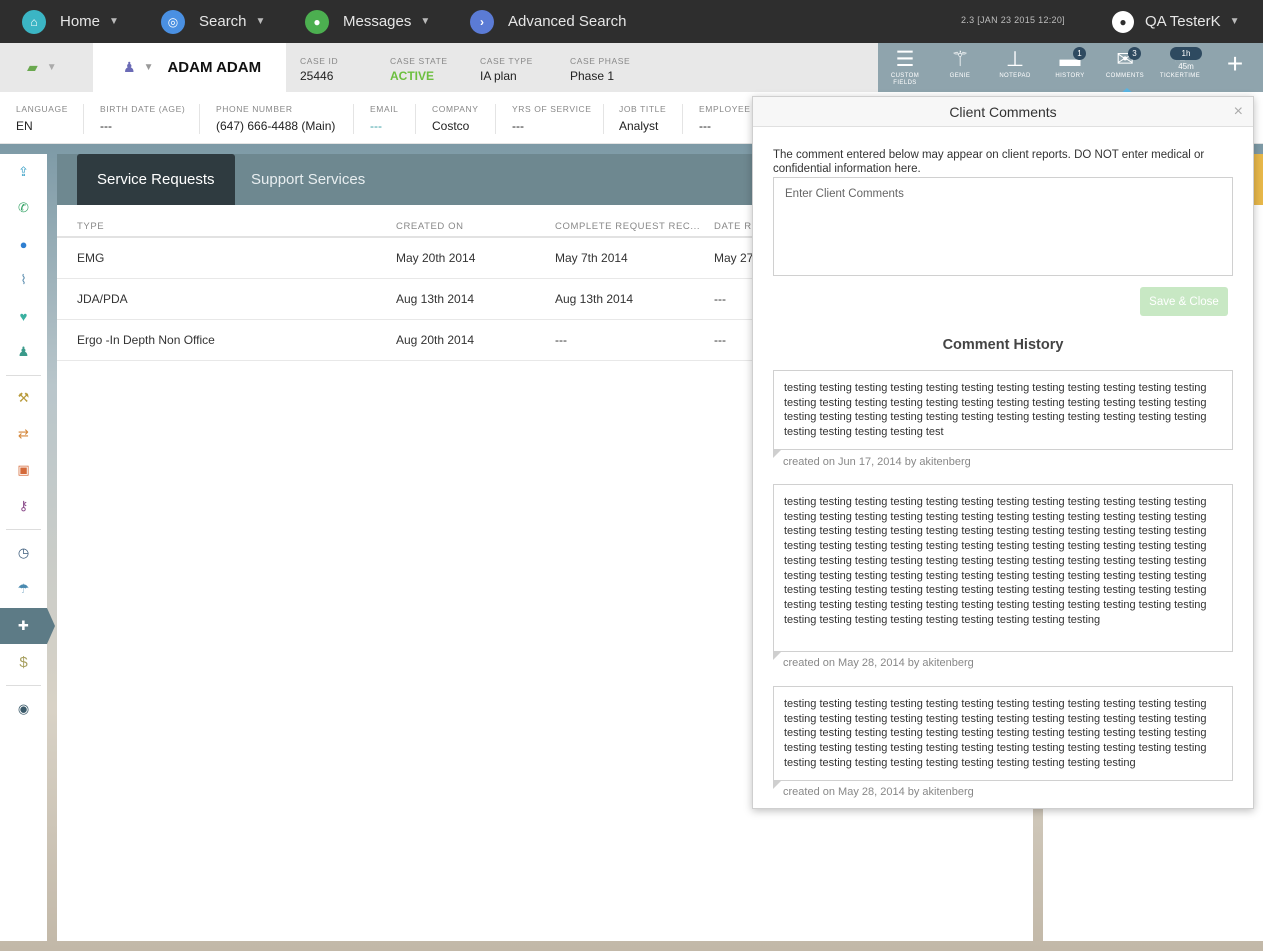  What do you see at coordinates (32, 67) in the screenshot?
I see `folder-open-icon: ▰` at bounding box center [32, 67].